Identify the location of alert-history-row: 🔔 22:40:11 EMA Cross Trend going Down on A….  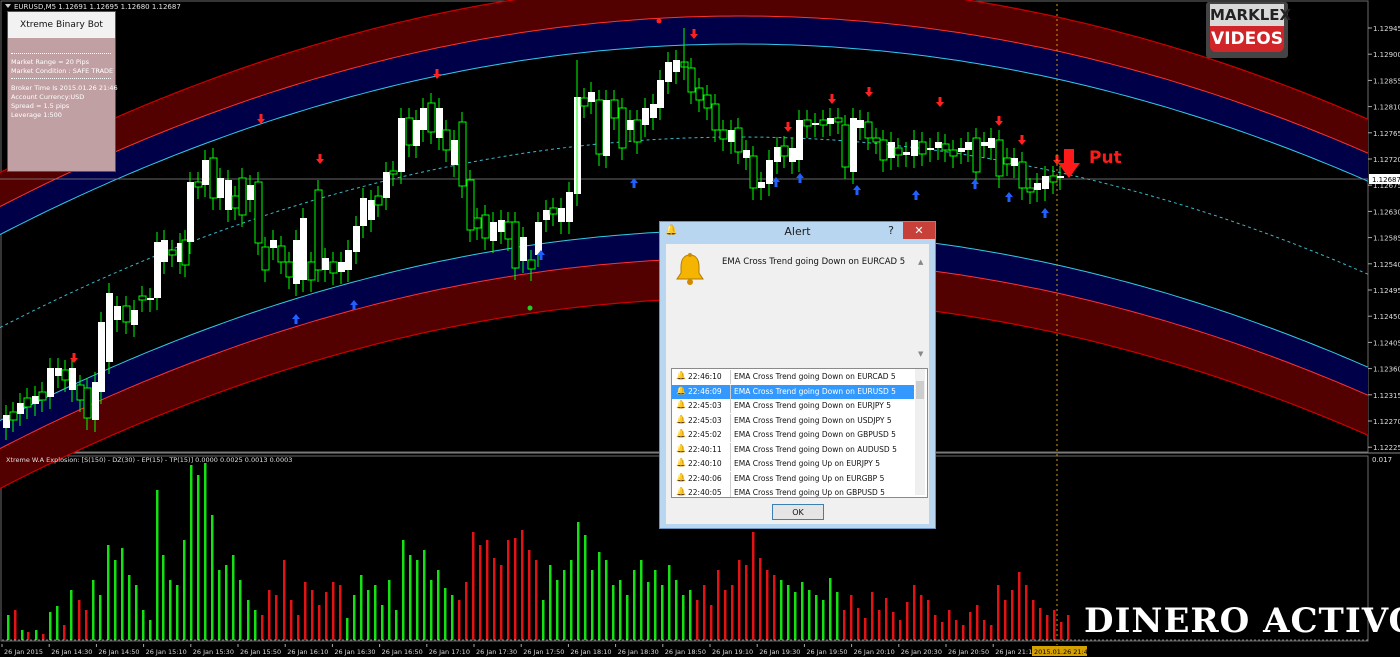
(793, 450).